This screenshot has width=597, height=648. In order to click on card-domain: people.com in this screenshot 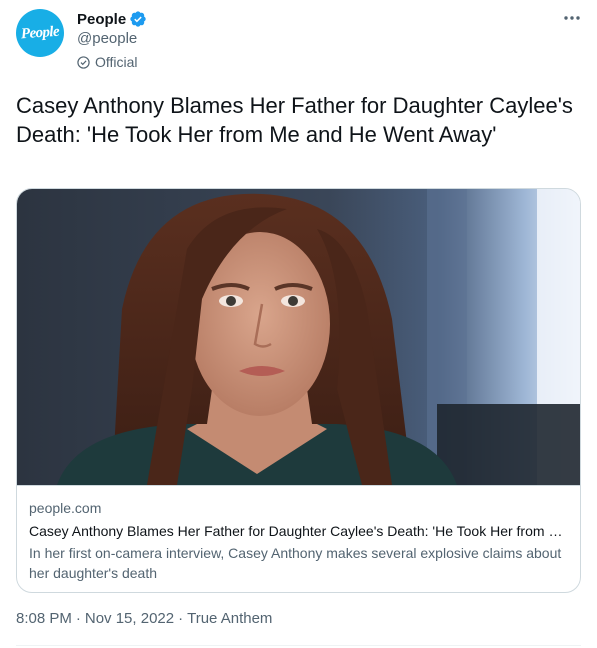, I will do `click(65, 508)`.